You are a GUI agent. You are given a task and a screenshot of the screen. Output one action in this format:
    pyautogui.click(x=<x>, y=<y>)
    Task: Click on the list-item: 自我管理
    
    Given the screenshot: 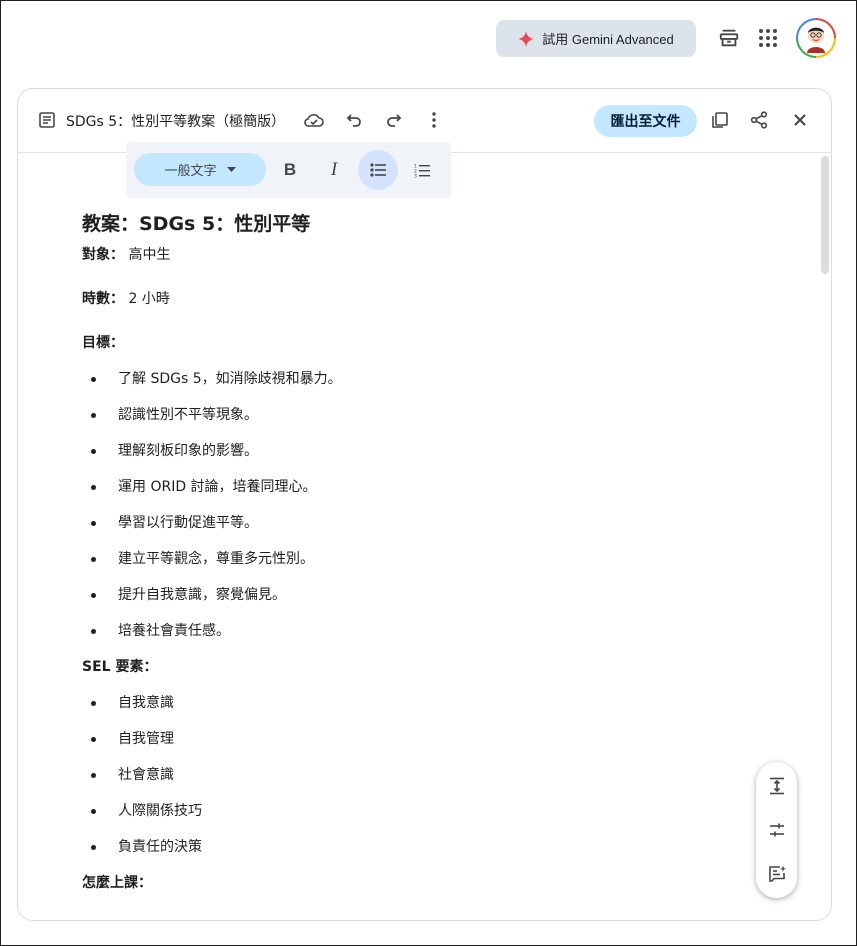 What is the action you would take?
    pyautogui.click(x=442, y=739)
    